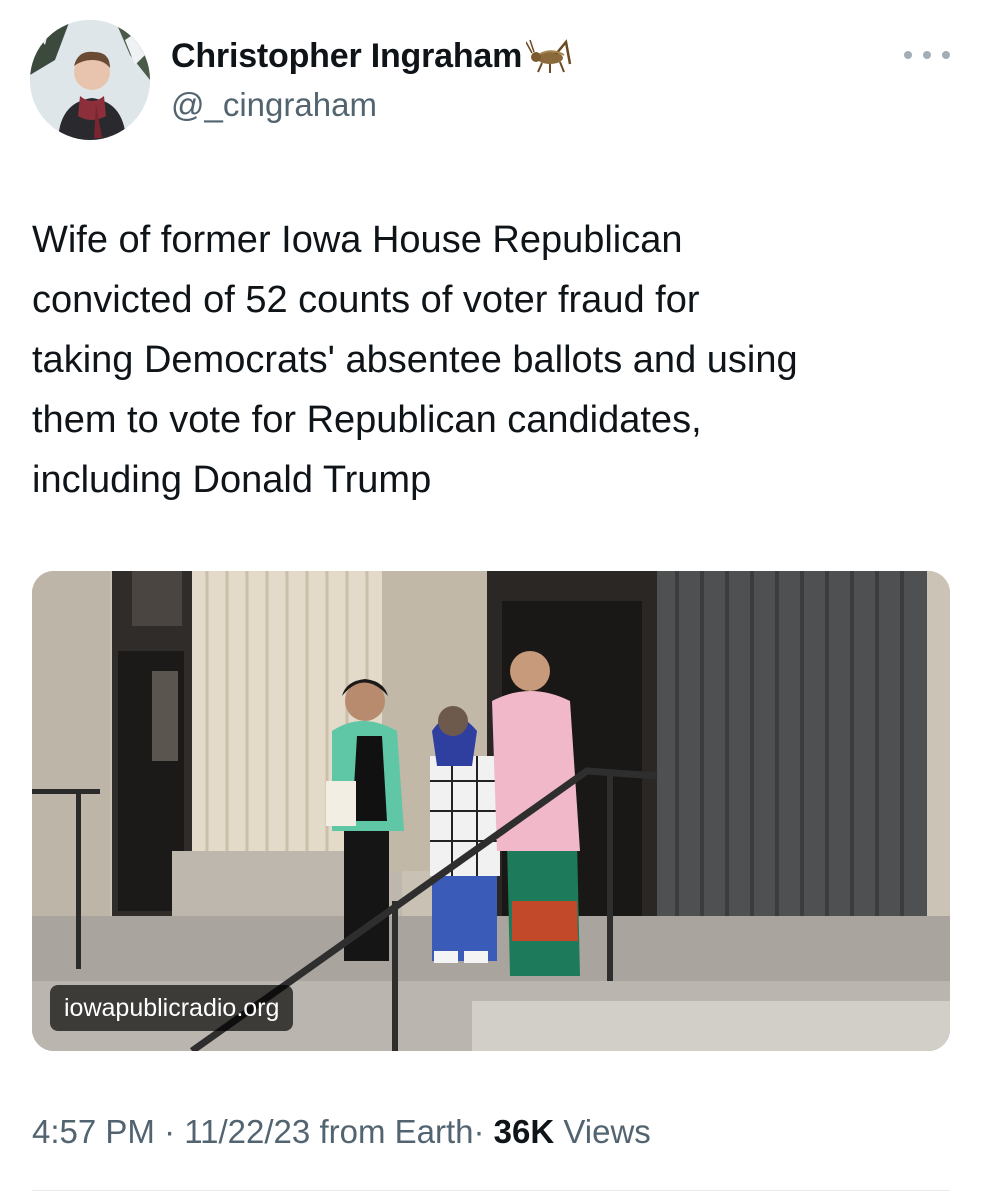 This screenshot has height=1200, width=981. I want to click on tweet-text-line: Wife of former Iowa House Republican, so click(357, 240).